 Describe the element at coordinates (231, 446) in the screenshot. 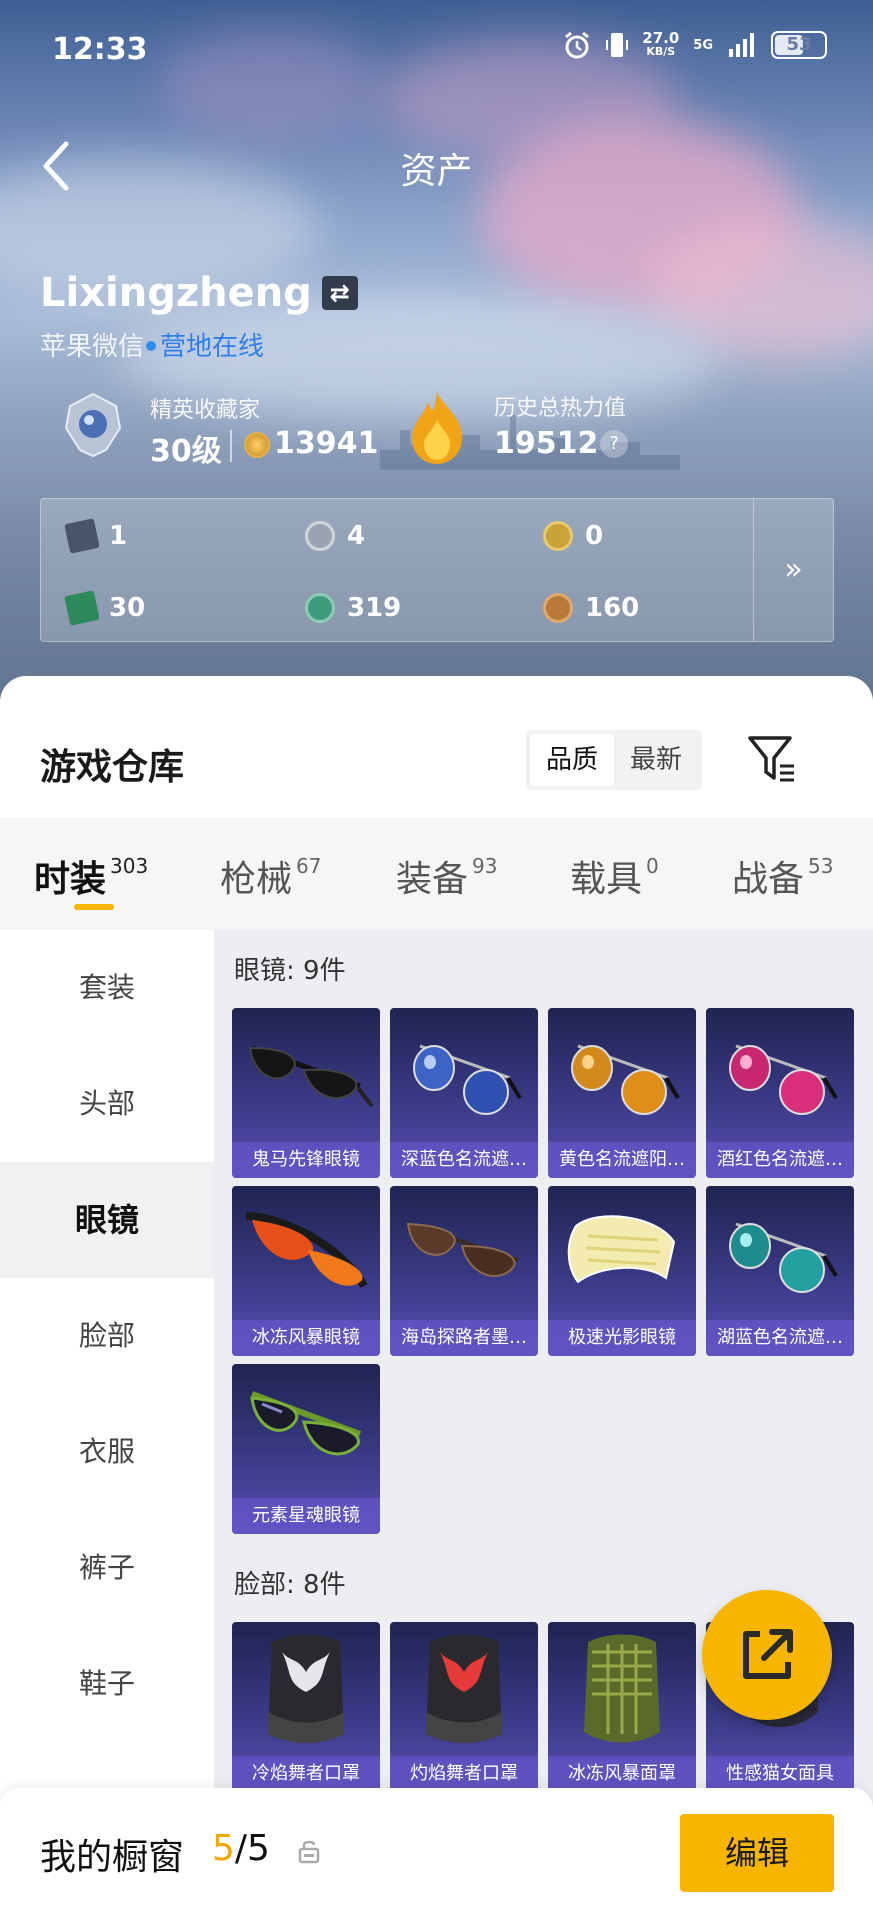

I see `divider` at that location.